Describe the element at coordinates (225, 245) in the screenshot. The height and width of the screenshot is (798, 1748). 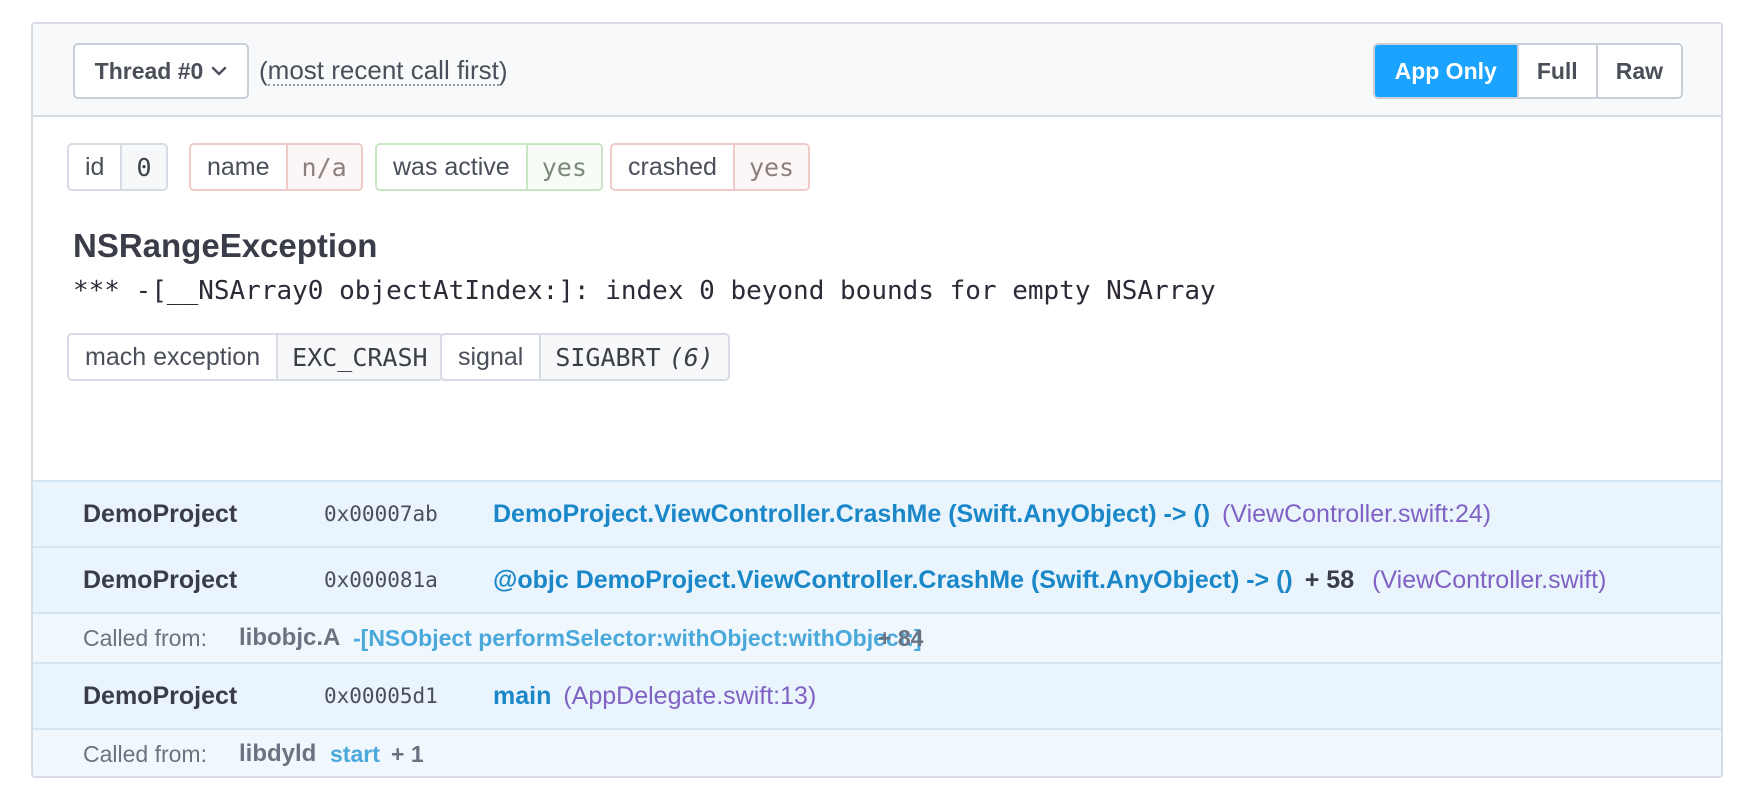
I see `exception-type: NSRangeException` at that location.